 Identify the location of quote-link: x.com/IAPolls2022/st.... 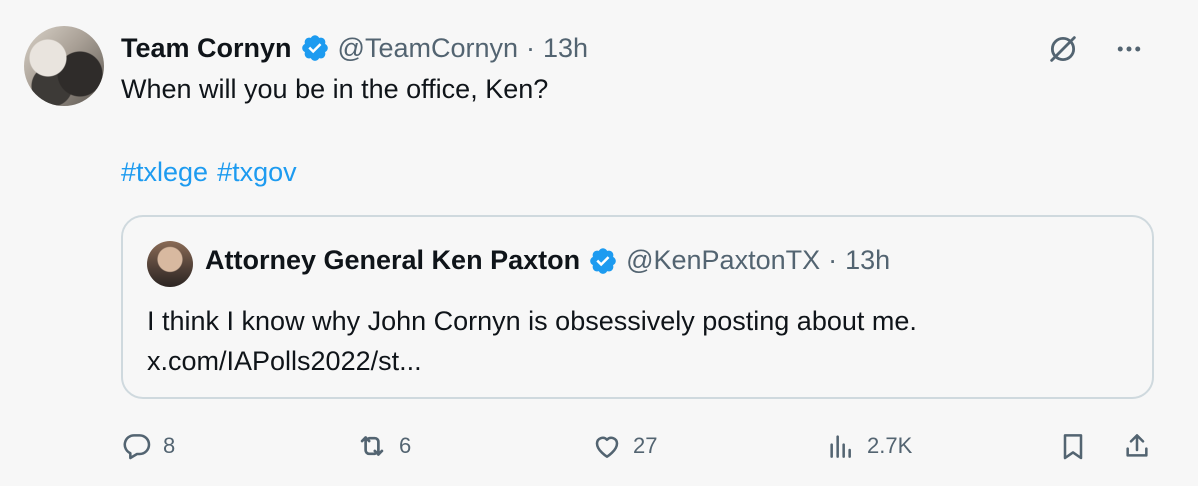
(532, 361).